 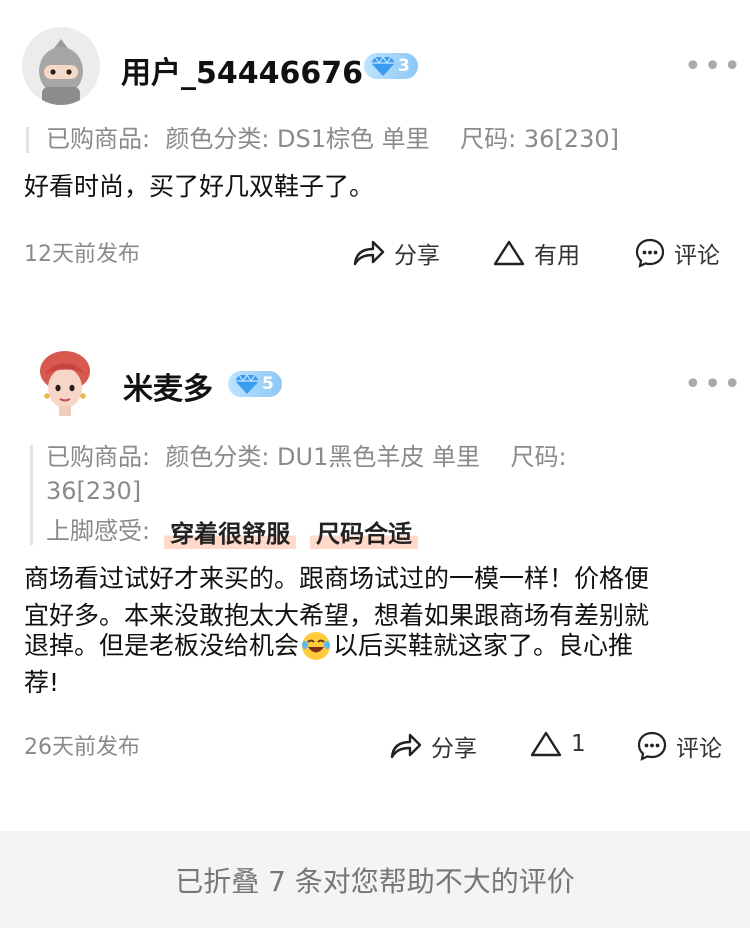 What do you see at coordinates (98, 531) in the screenshot?
I see `feel-label: 上脚感受:` at bounding box center [98, 531].